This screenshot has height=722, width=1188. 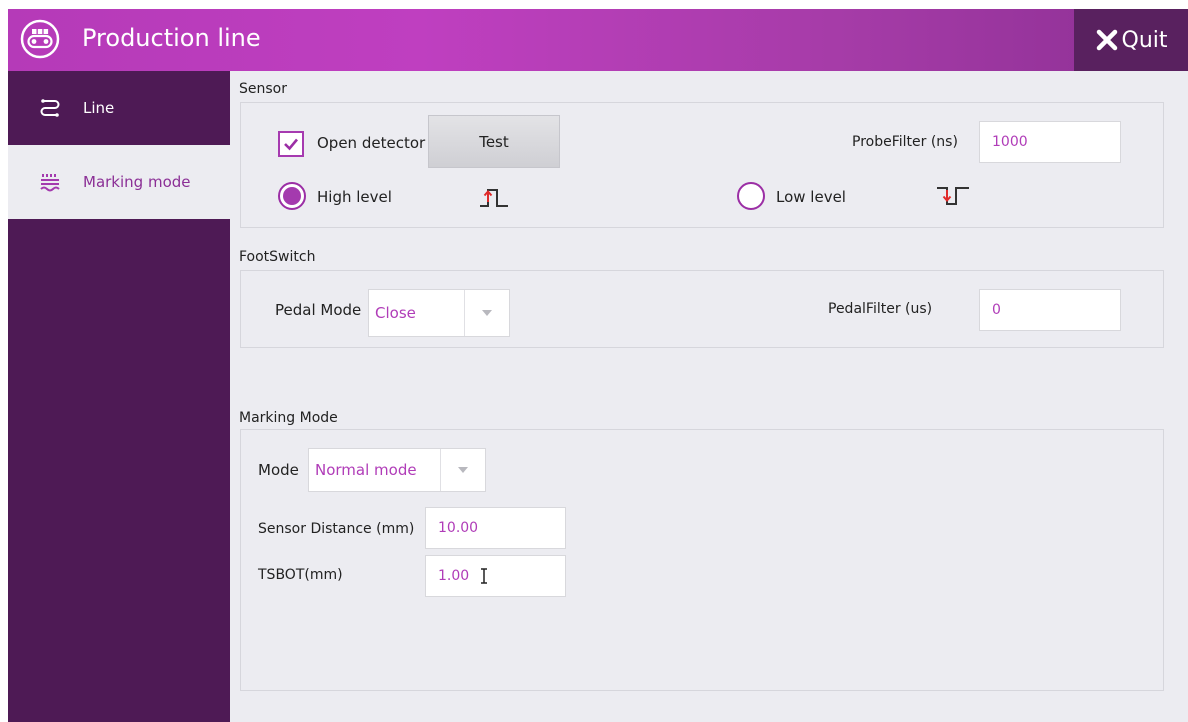 What do you see at coordinates (318, 310) in the screenshot?
I see `pedal-mode-label: Pedal Mode` at bounding box center [318, 310].